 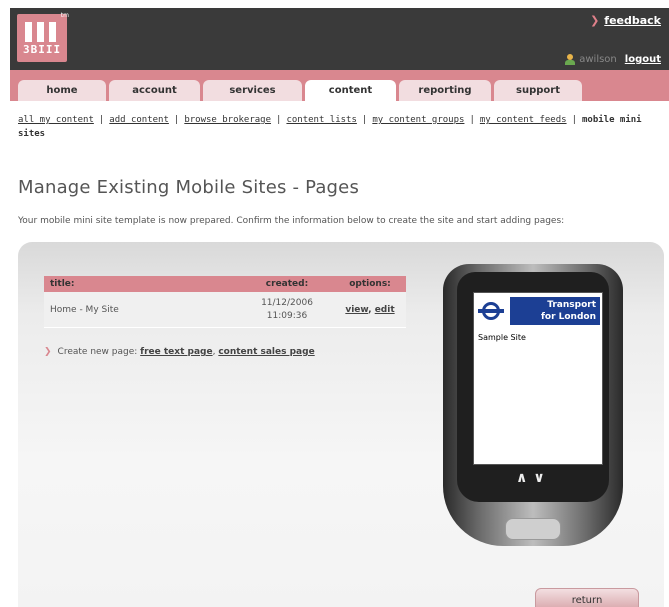 I want to click on subnav-my-content-feeds: my content feeds, so click(x=523, y=120).